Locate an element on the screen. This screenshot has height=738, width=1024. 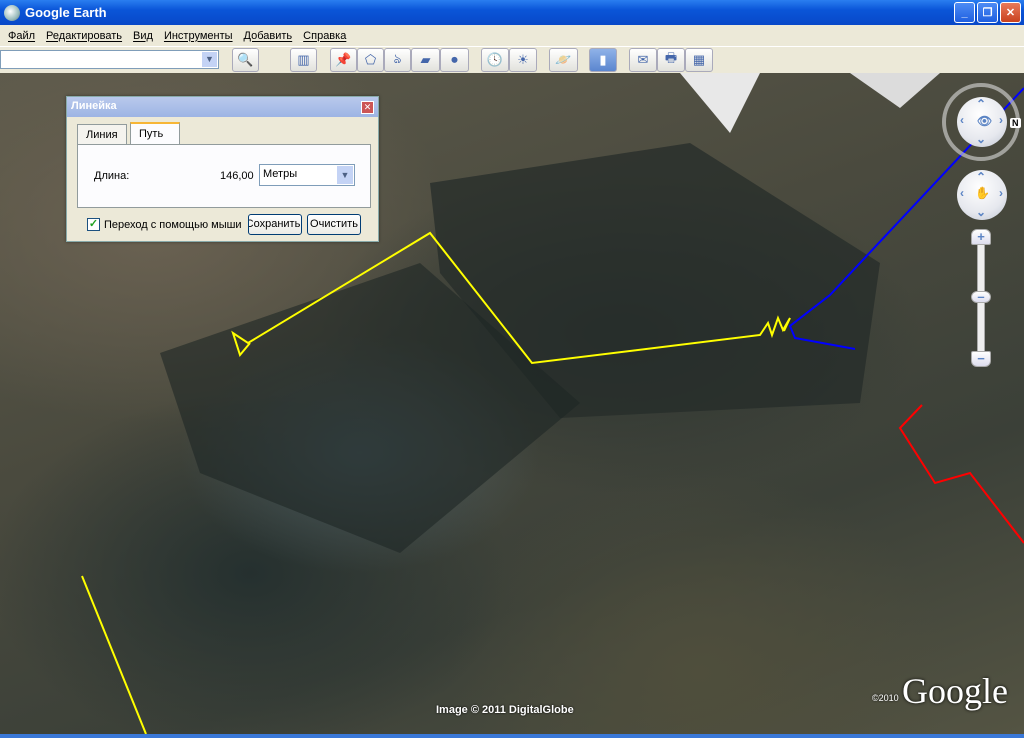
print-button: 🖶 is located at coordinates (671, 60).